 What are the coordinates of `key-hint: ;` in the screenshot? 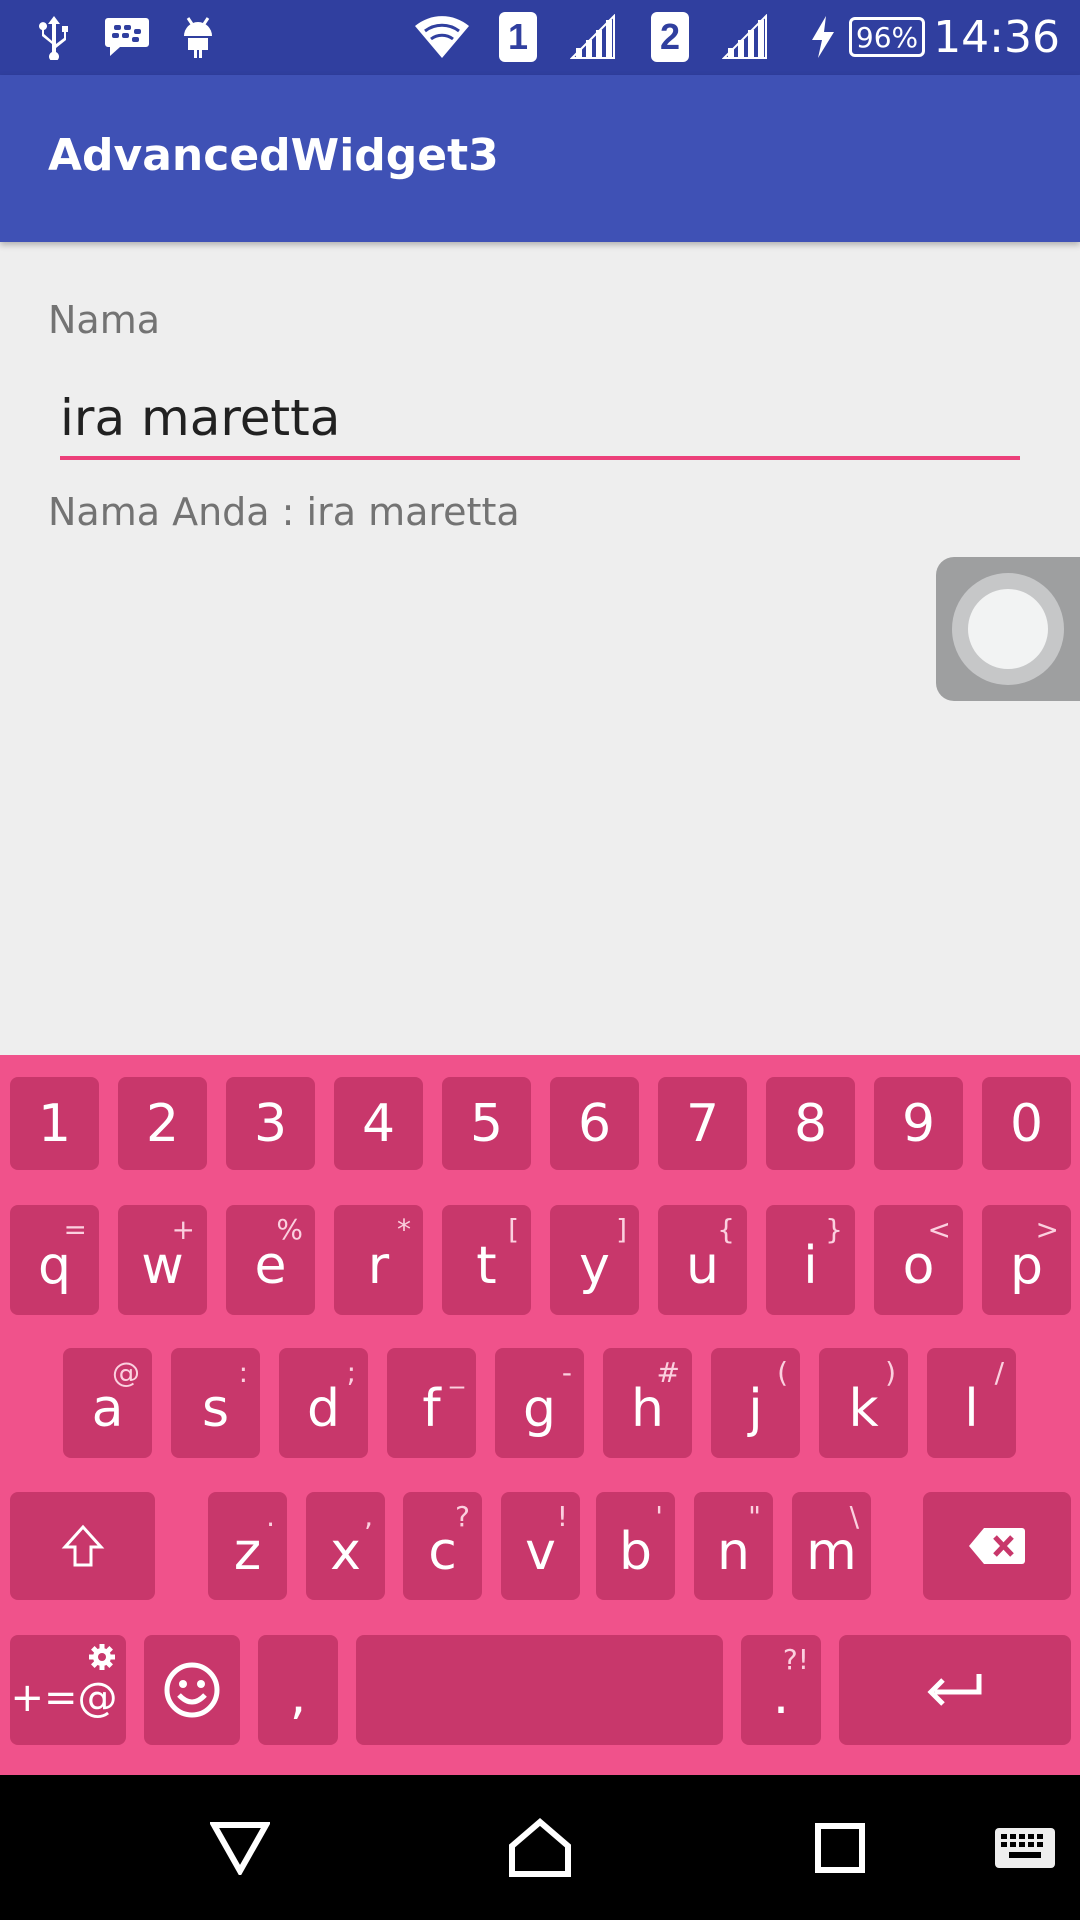 It's located at (351, 1372).